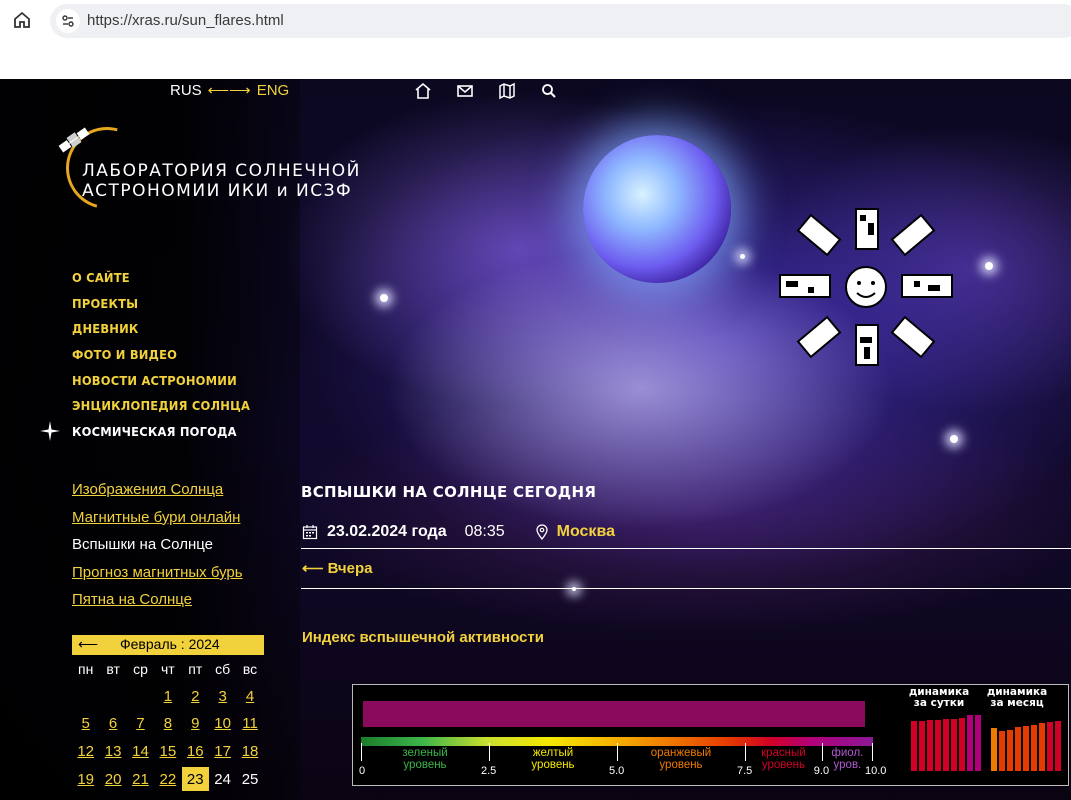  I want to click on lang-eng-link: ENG, so click(273, 90).